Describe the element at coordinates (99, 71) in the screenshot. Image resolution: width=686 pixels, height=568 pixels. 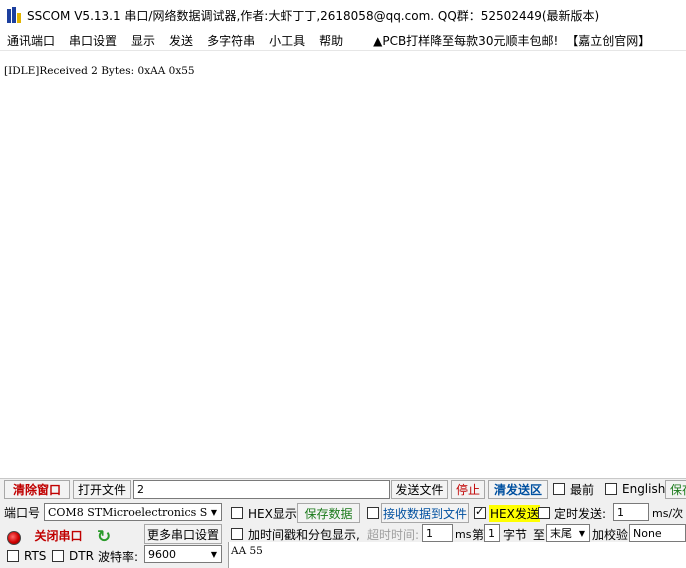
I see `receive-line: [IDLE]Received 2 Bytes: 0xAA 0x55` at that location.